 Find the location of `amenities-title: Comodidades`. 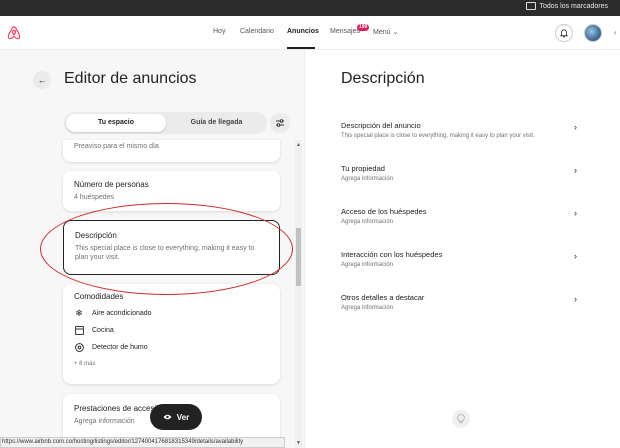

amenities-title: Comodidades is located at coordinates (99, 296).